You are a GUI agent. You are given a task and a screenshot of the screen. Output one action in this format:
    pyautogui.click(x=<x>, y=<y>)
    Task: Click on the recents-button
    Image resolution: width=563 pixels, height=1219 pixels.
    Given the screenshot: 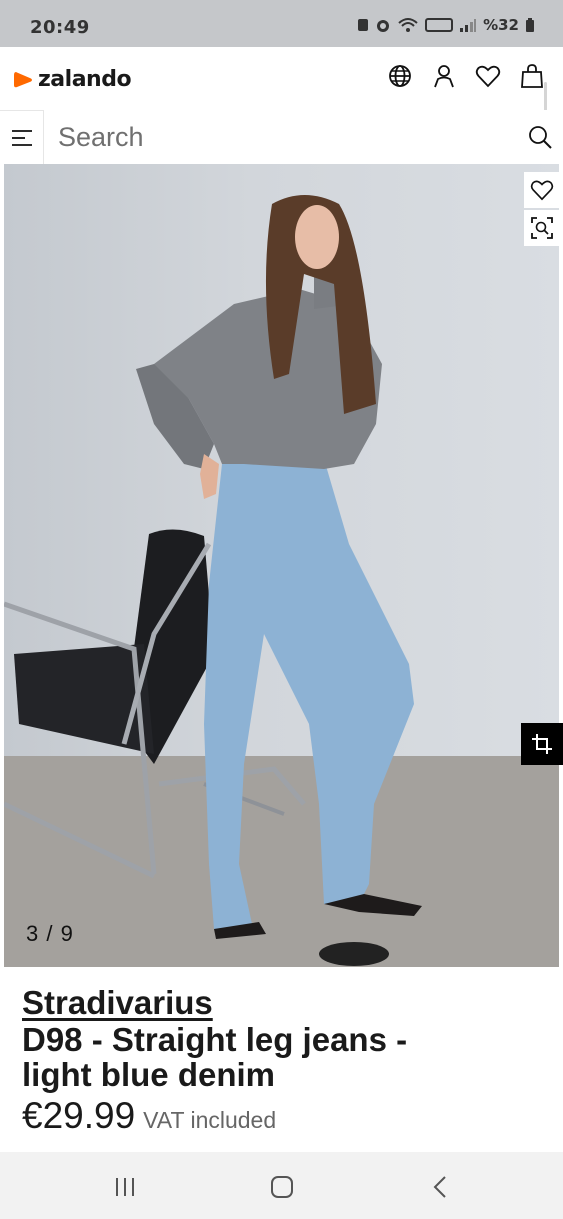 What is the action you would take?
    pyautogui.click(x=125, y=1187)
    